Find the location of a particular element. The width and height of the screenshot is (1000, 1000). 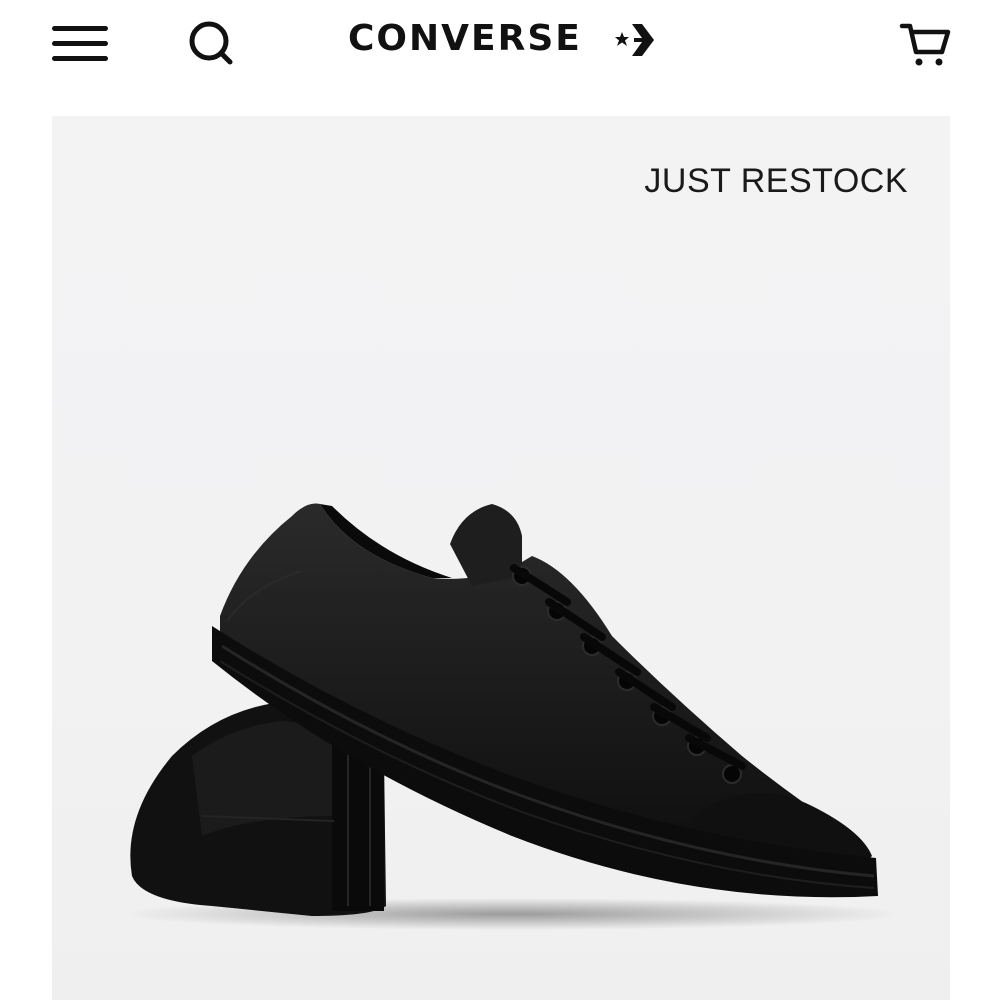

hero-label: JUST RESTOCK is located at coordinates (776, 181).